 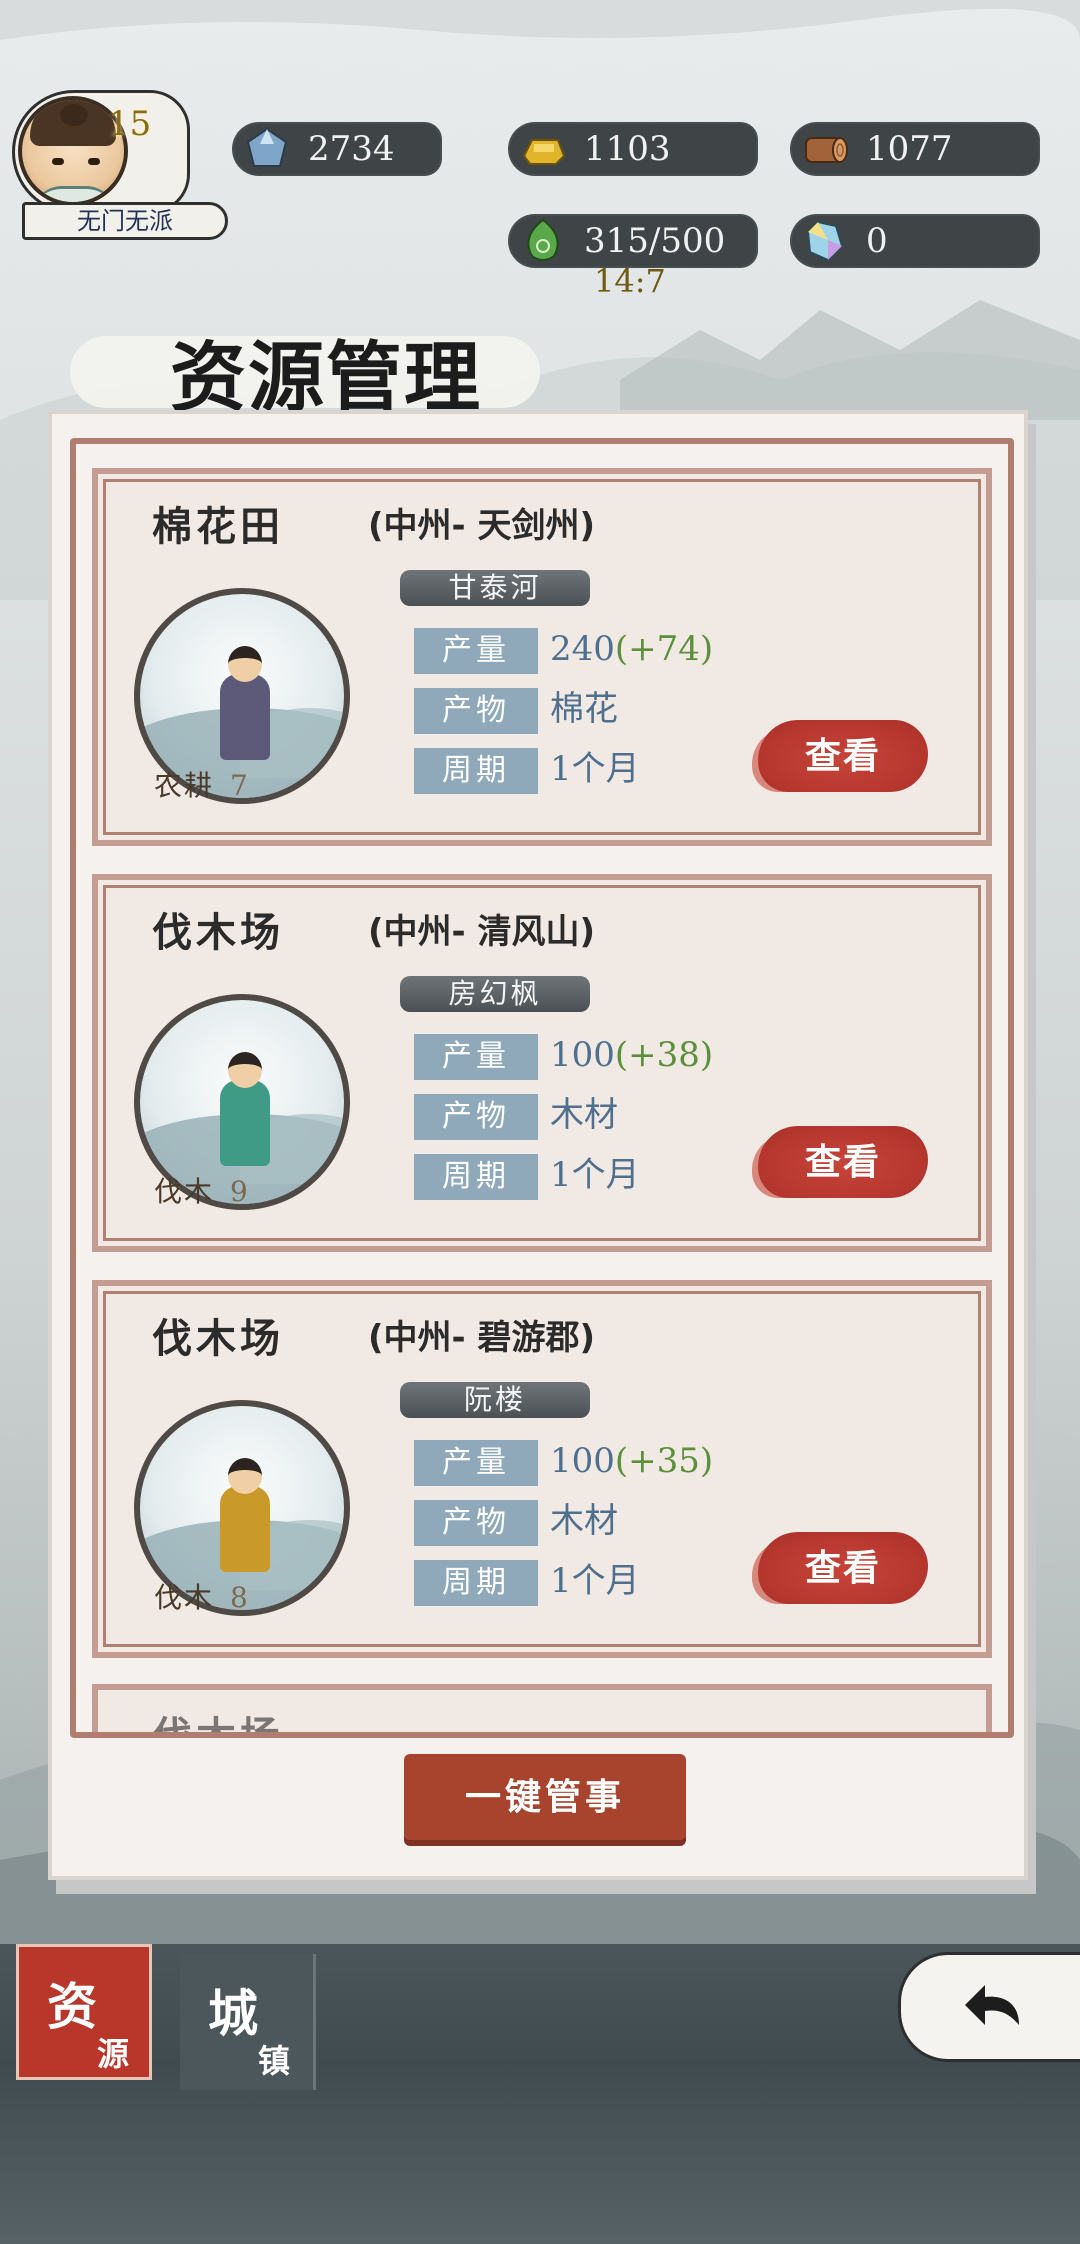 I want to click on rainbow-gem-icon, so click(x=825, y=241).